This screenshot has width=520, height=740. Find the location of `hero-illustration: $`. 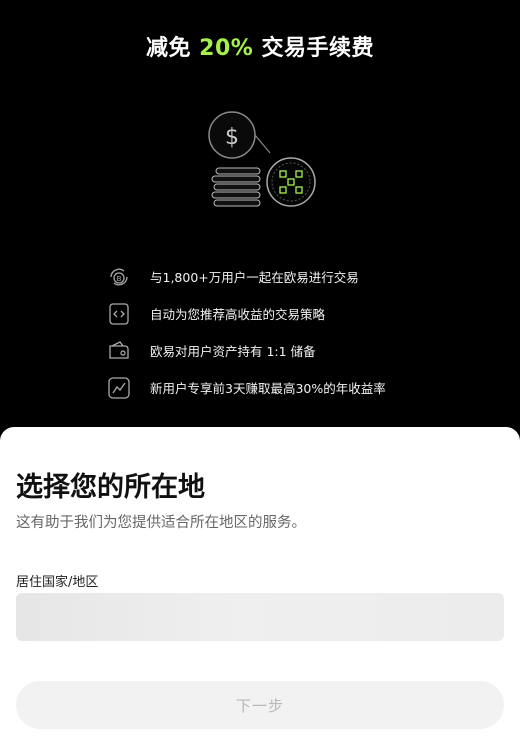

hero-illustration: $ is located at coordinates (262, 159).